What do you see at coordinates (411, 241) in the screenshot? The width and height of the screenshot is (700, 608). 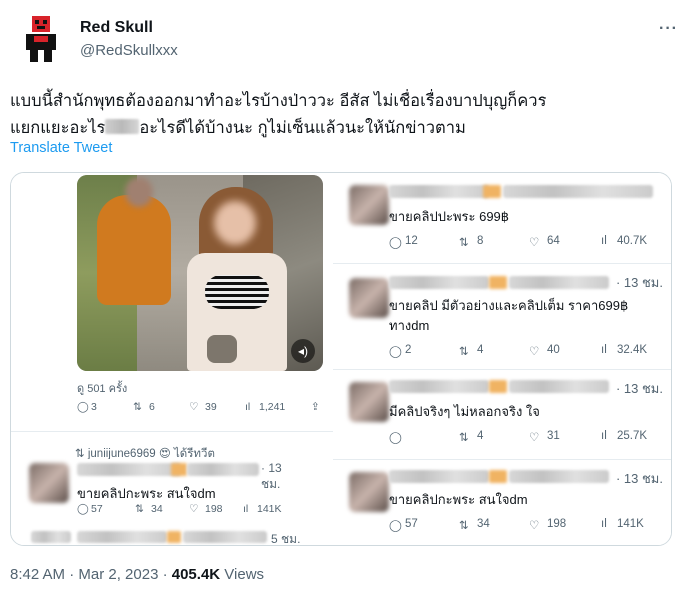 I see `reply-count: 12` at bounding box center [411, 241].